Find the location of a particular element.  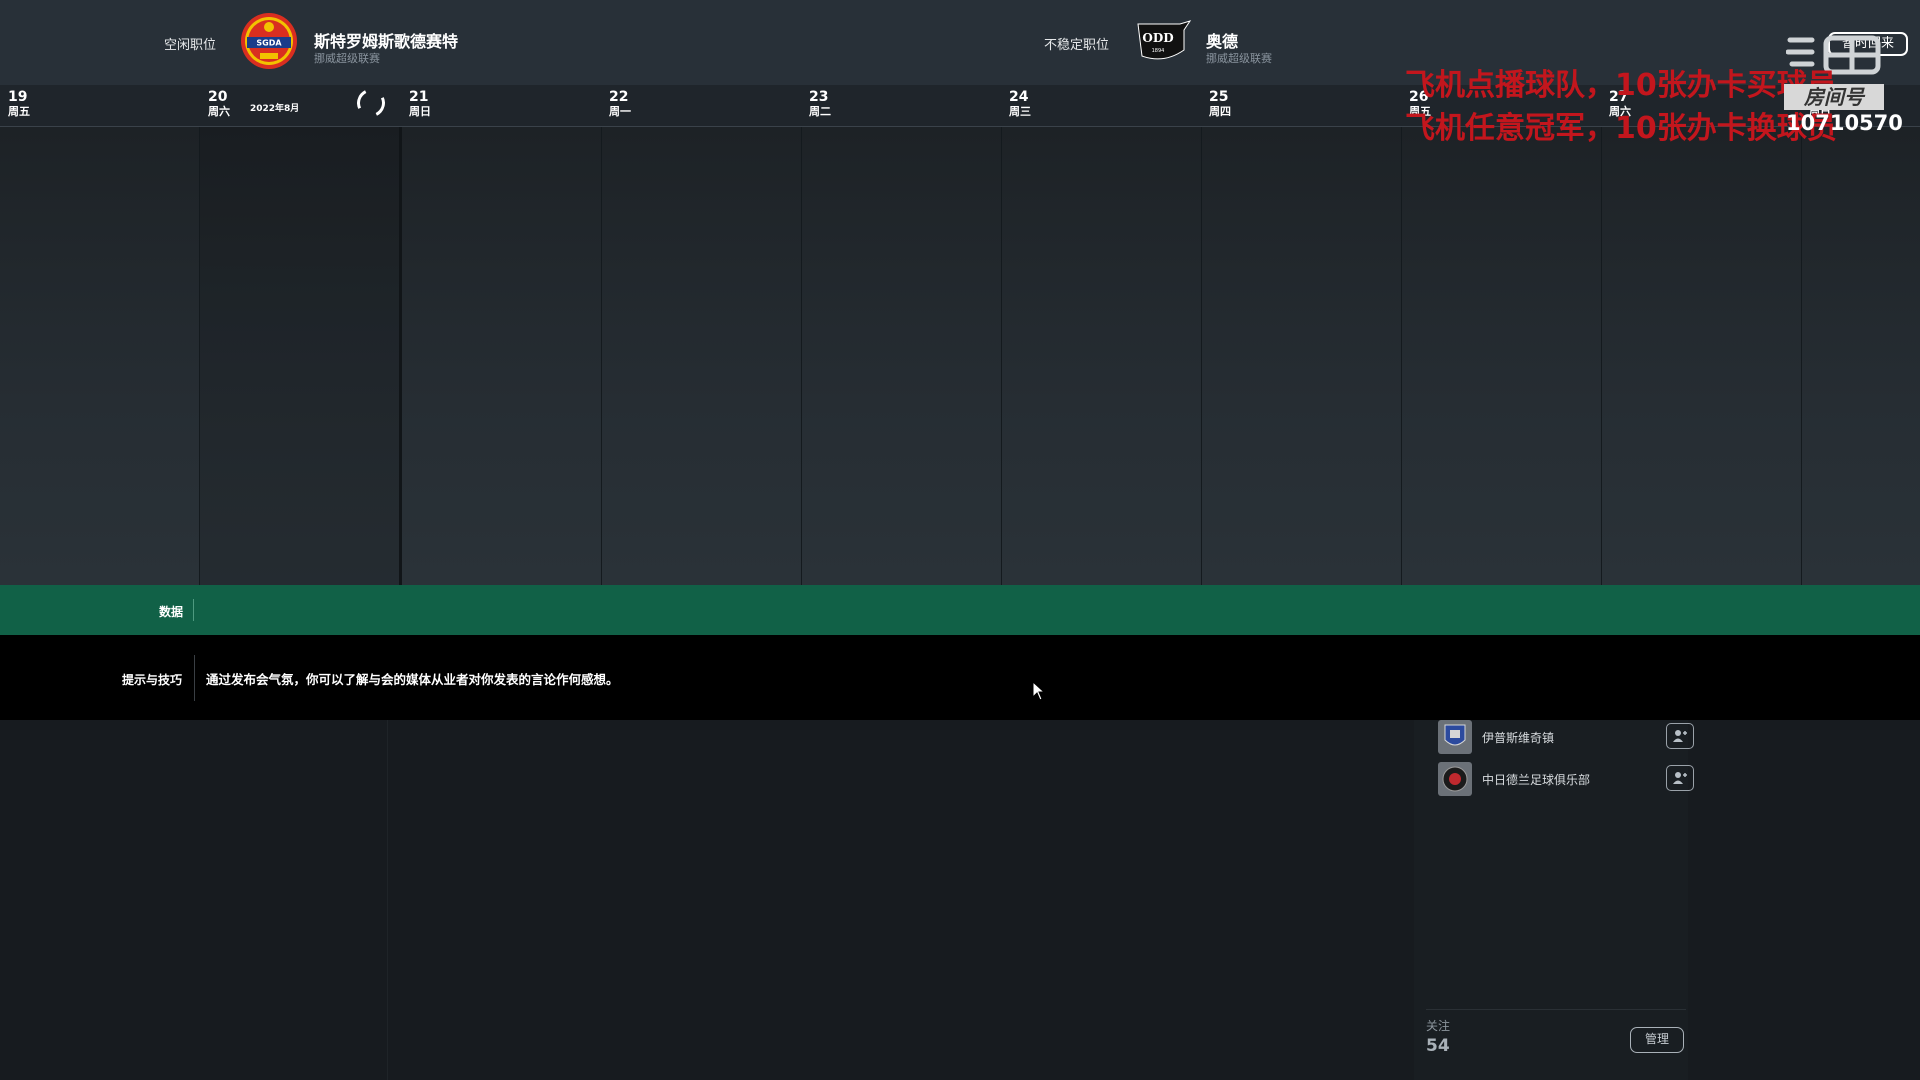

current-club: 空闲职位 SGDA 斯特罗姆斯歌德赛特 挪威超级联赛 is located at coordinates (334, 42).